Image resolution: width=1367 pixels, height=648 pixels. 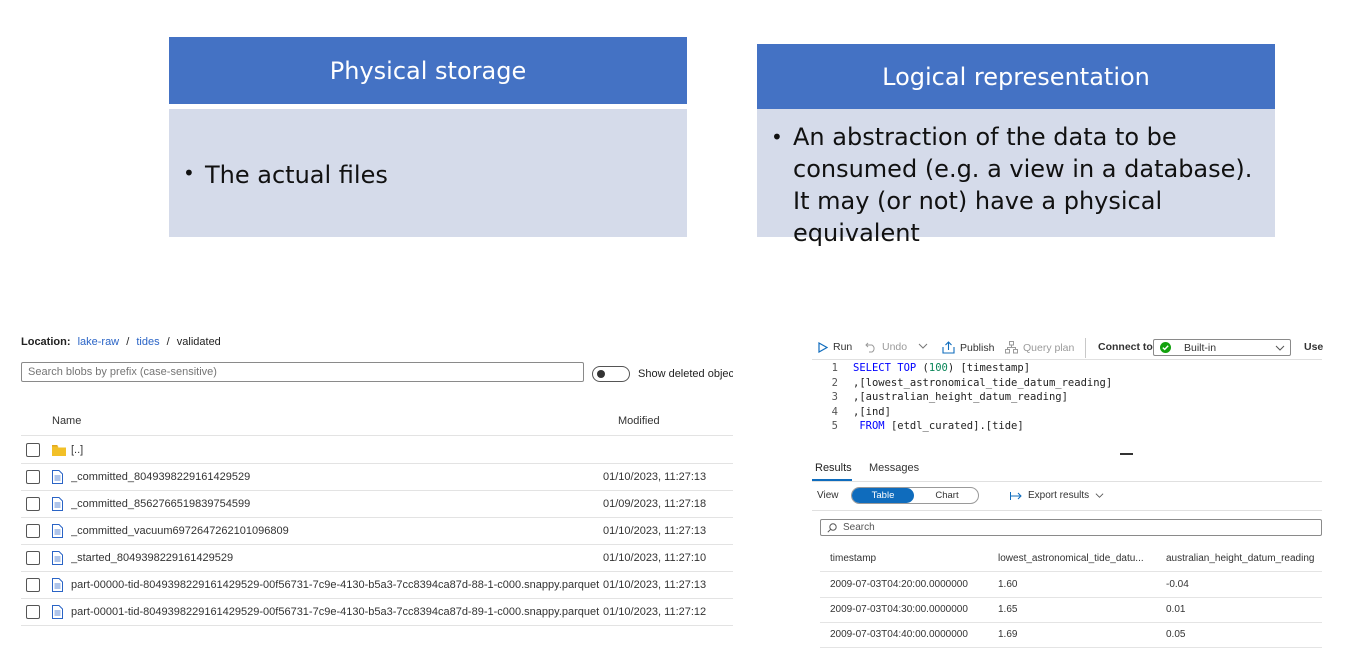 I want to click on sql-text: ,[ind], so click(x=872, y=412).